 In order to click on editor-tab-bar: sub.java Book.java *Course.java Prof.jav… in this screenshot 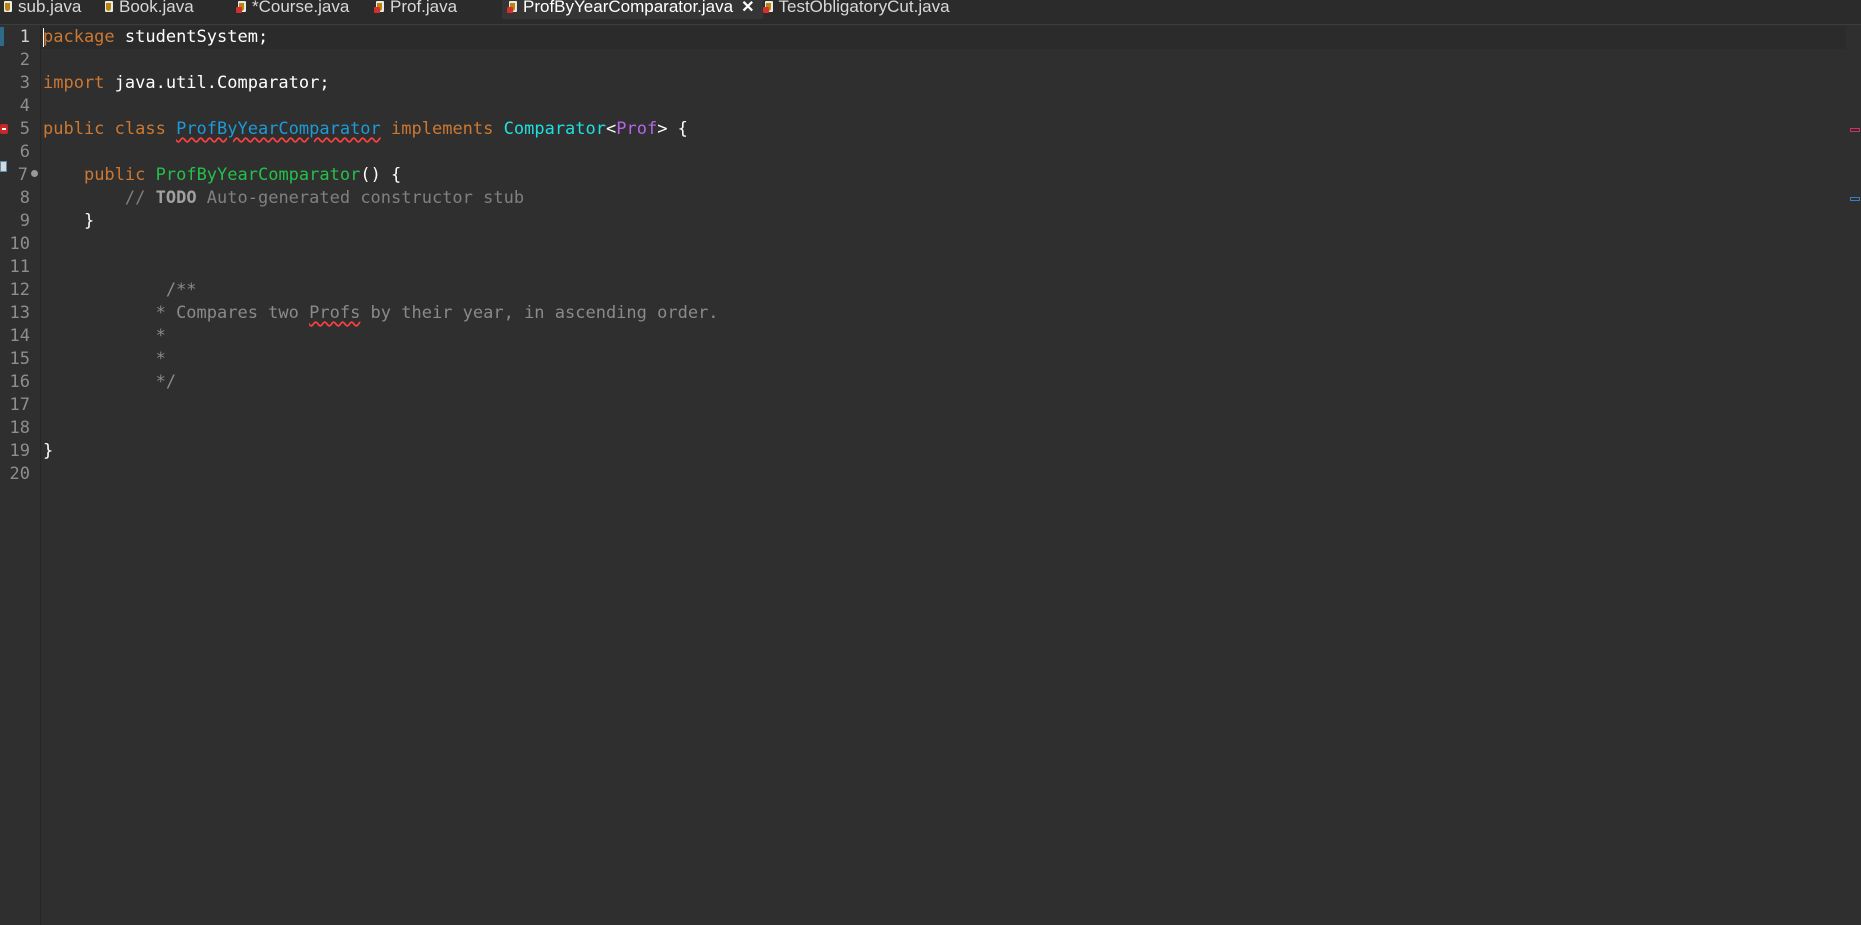, I will do `click(930, 12)`.